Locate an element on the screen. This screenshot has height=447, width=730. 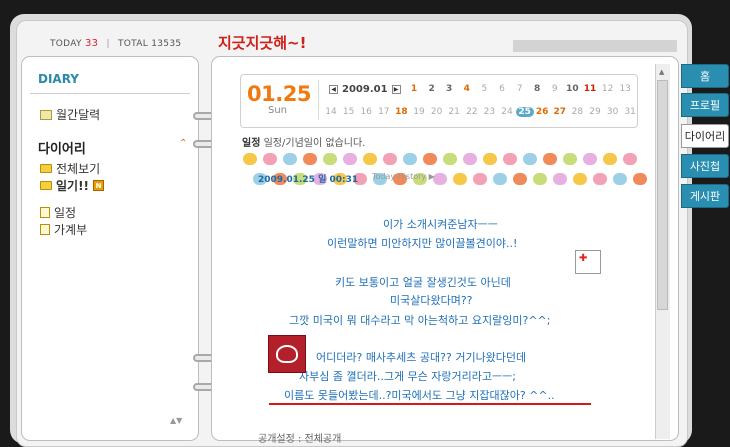
calendar-day: 17 is located at coordinates (384, 112).